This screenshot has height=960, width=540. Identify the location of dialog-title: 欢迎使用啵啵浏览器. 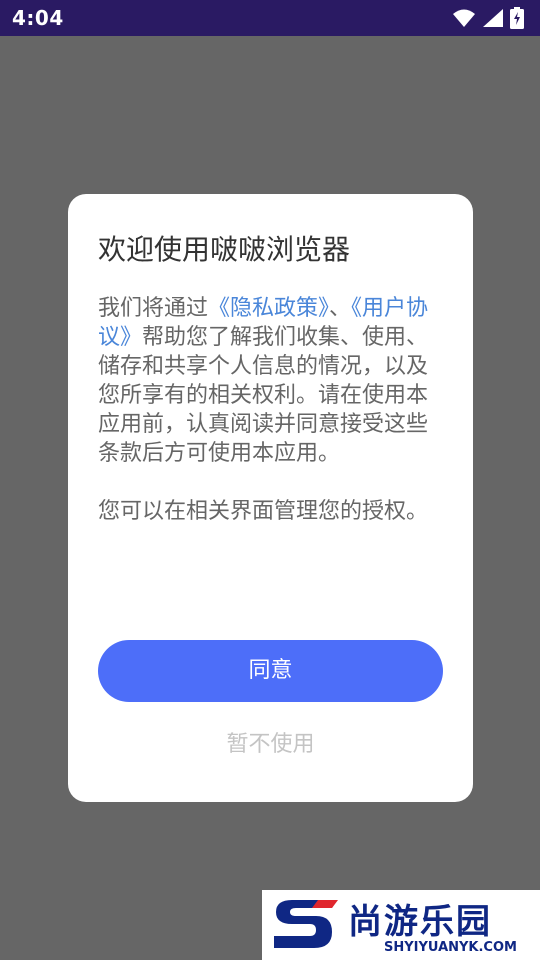
(224, 249).